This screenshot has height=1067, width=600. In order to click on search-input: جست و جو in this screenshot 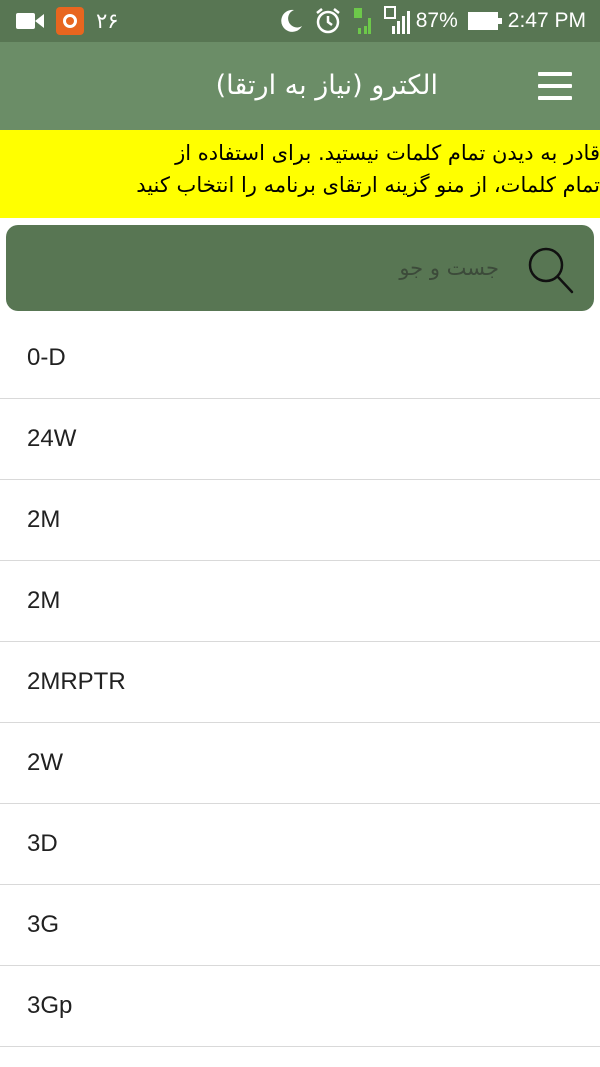, I will do `click(300, 268)`.